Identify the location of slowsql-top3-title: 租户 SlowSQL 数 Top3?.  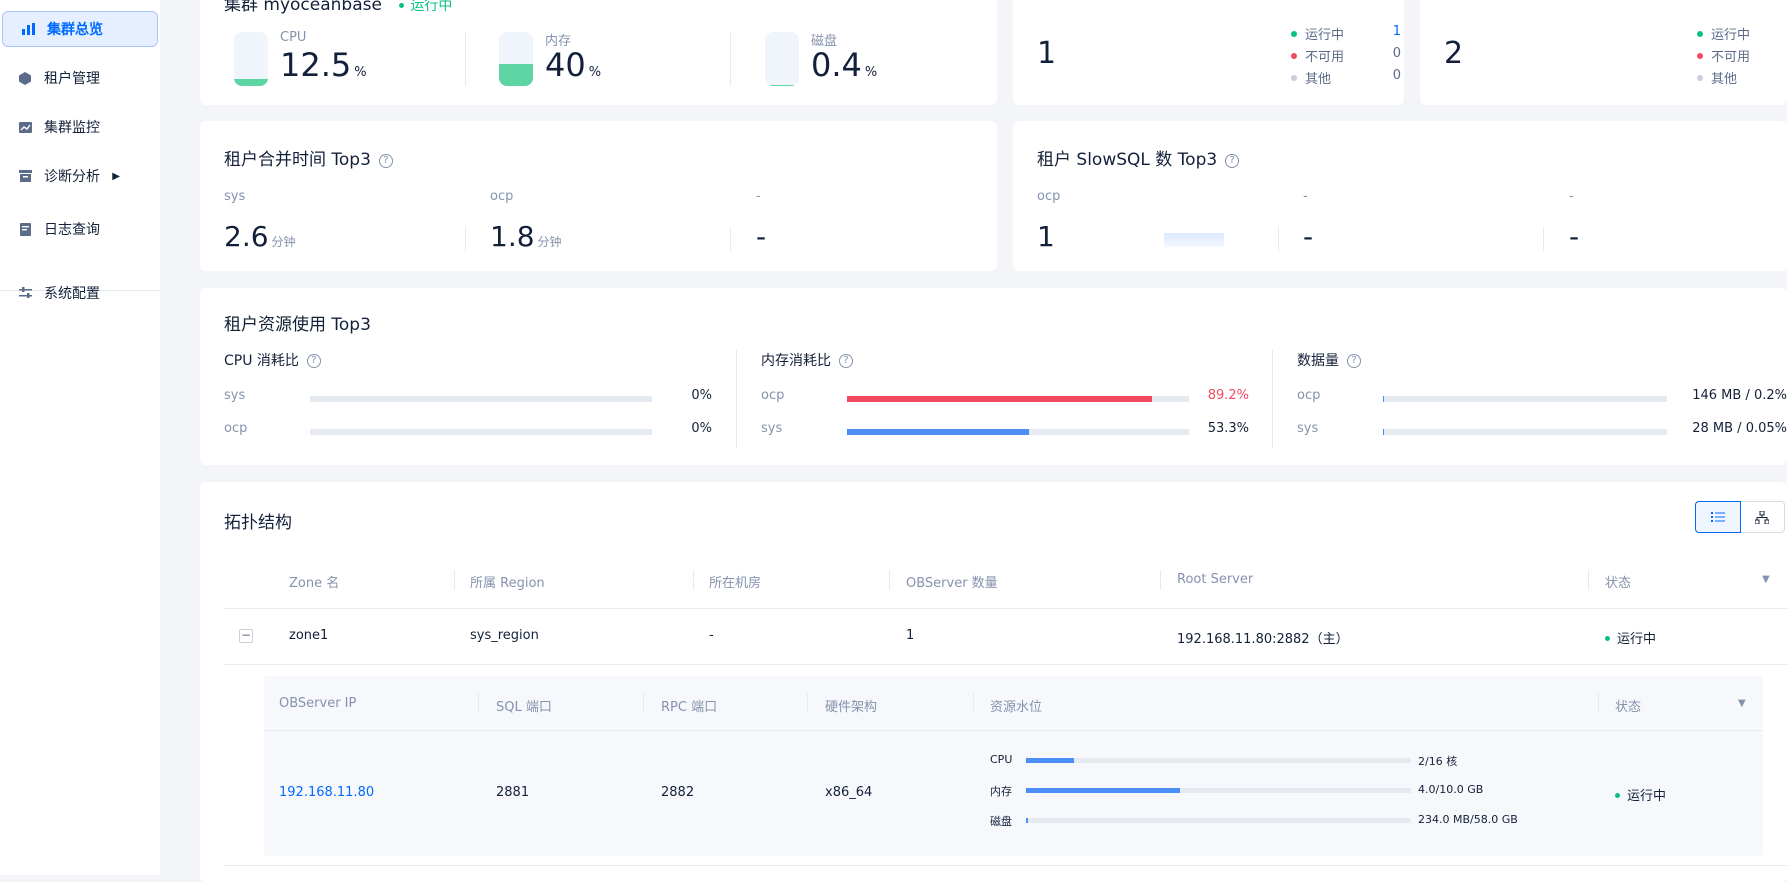
(1138, 157).